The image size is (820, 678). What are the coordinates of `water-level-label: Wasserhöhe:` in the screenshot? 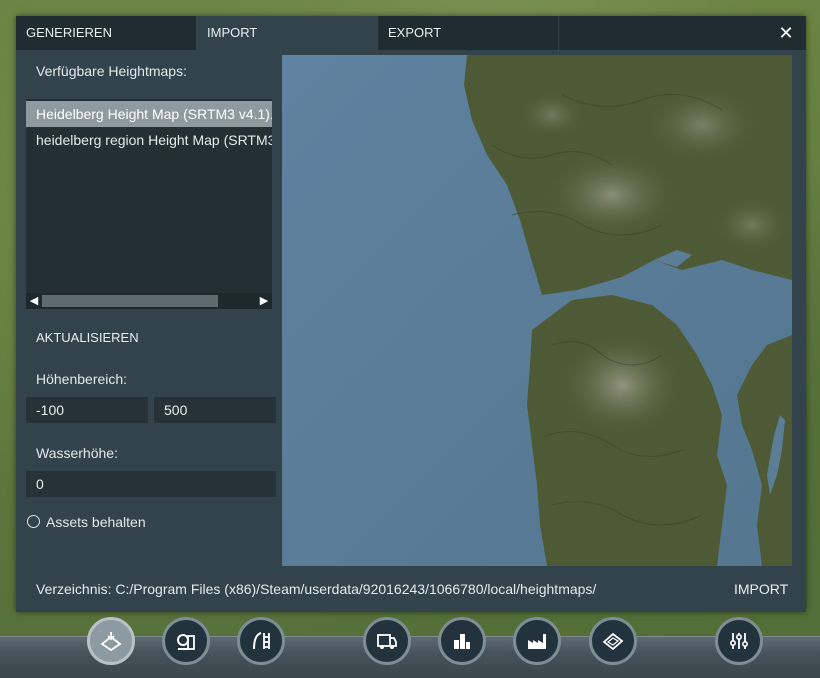 It's located at (77, 453).